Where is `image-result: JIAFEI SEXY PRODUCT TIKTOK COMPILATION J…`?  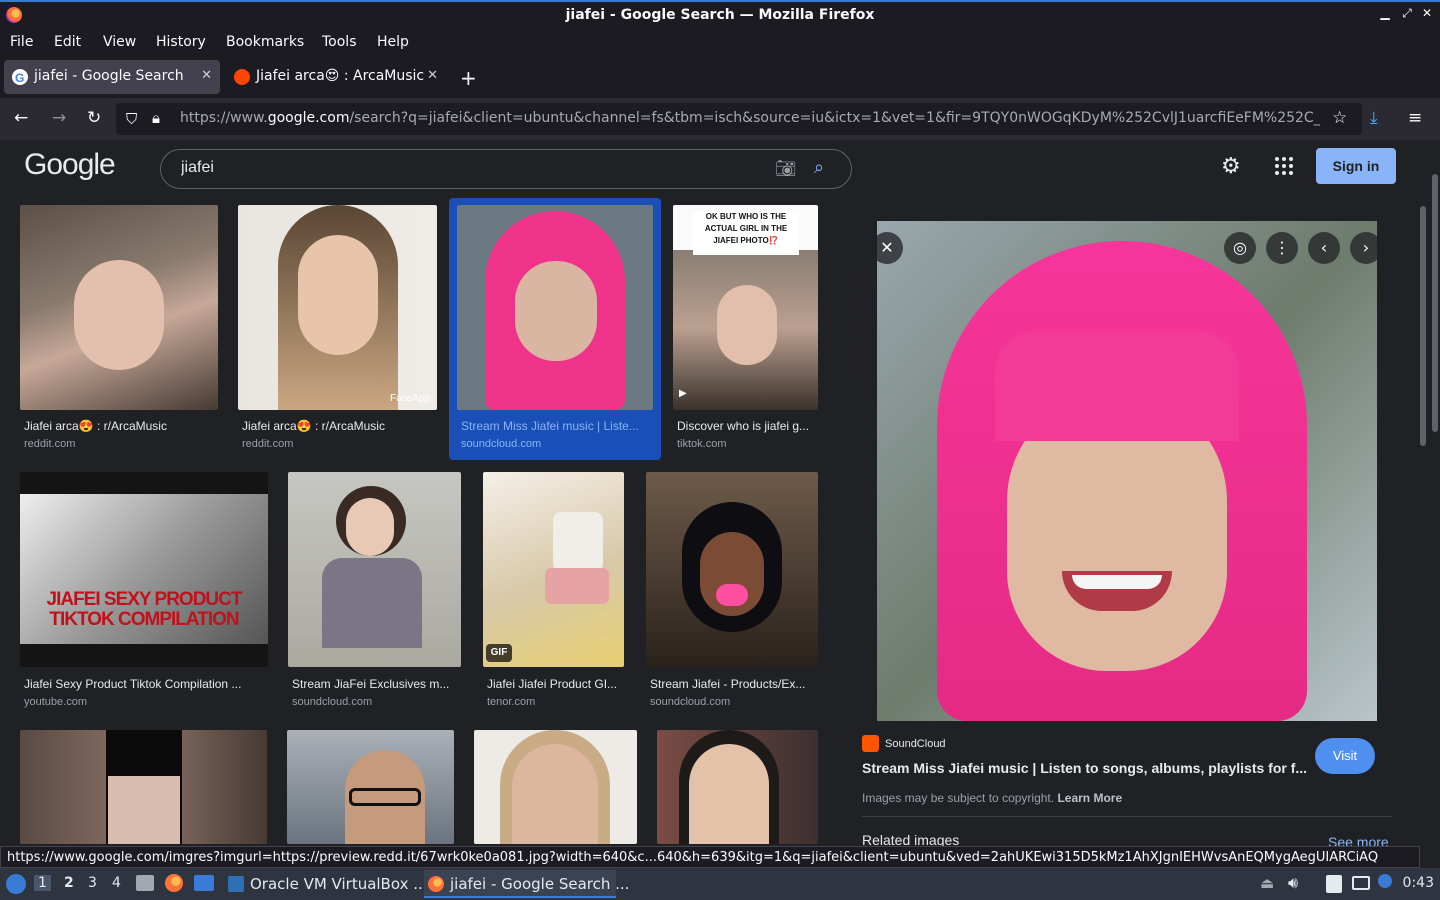
image-result: JIAFEI SEXY PRODUCT TIKTOK COMPILATION J… is located at coordinates (144, 592).